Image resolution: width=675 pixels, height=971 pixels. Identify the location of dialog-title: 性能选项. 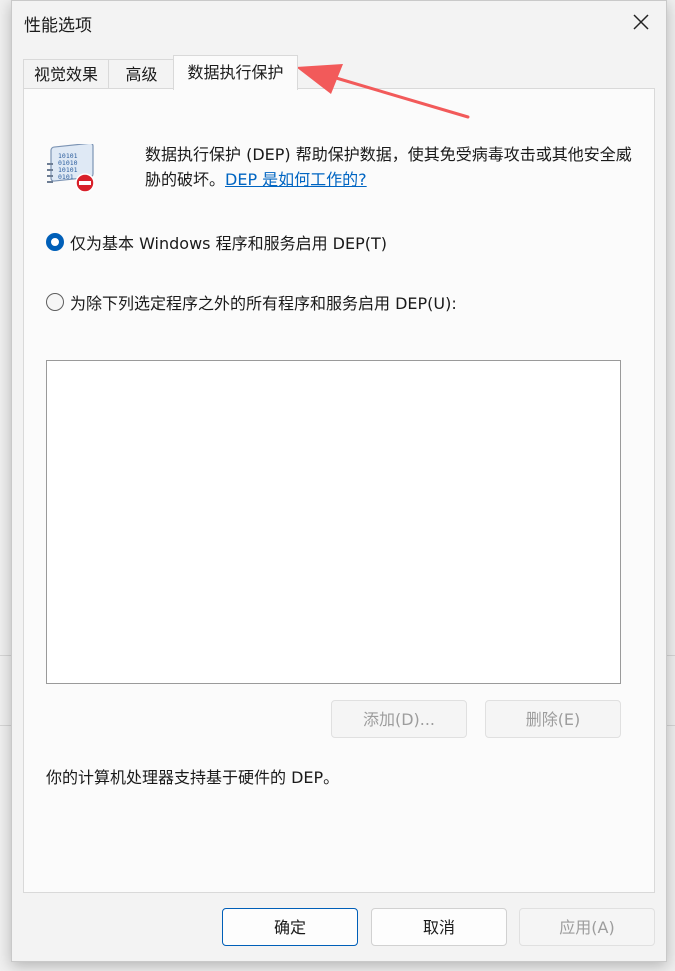
(58, 26).